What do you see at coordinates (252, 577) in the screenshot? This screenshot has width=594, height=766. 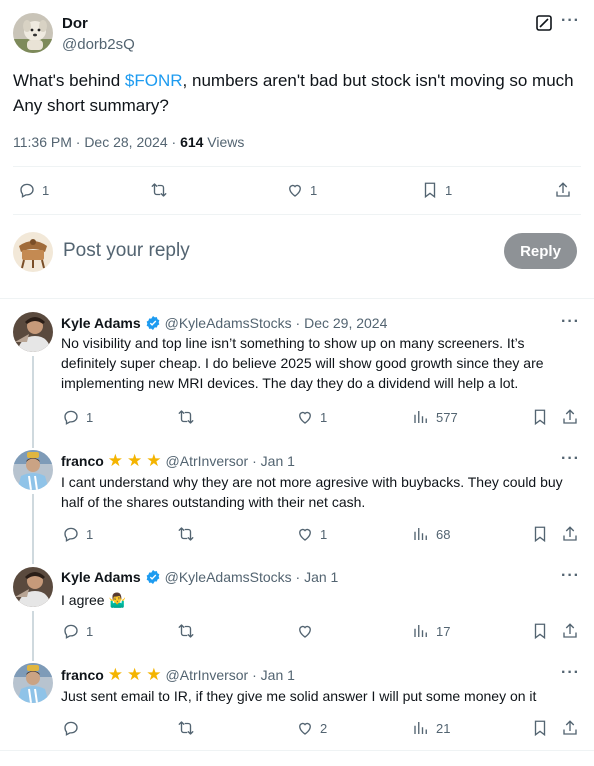 I see `reply-handle-date: @KyleAdamsStocks · Jan 1` at bounding box center [252, 577].